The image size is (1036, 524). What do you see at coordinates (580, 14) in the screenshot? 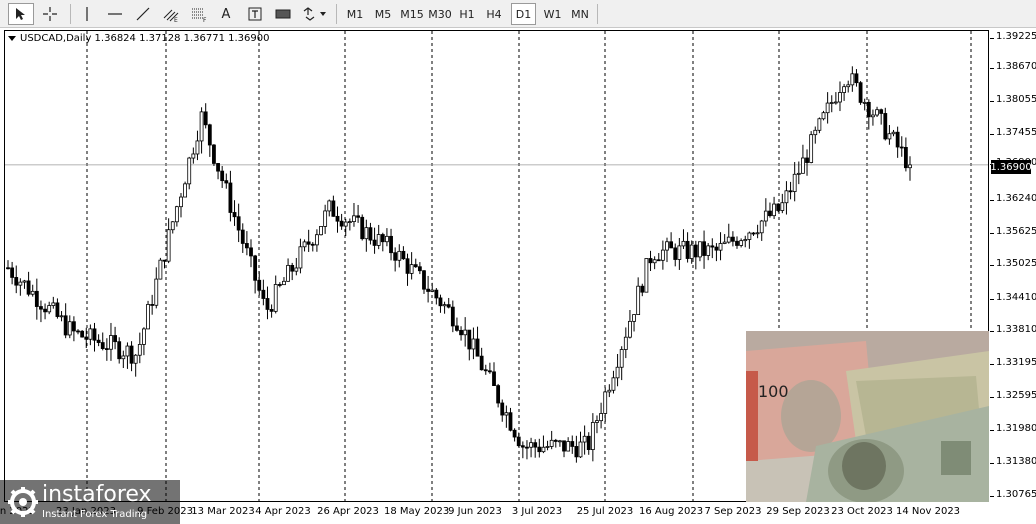
I see `timeframe-mn: MN` at bounding box center [580, 14].